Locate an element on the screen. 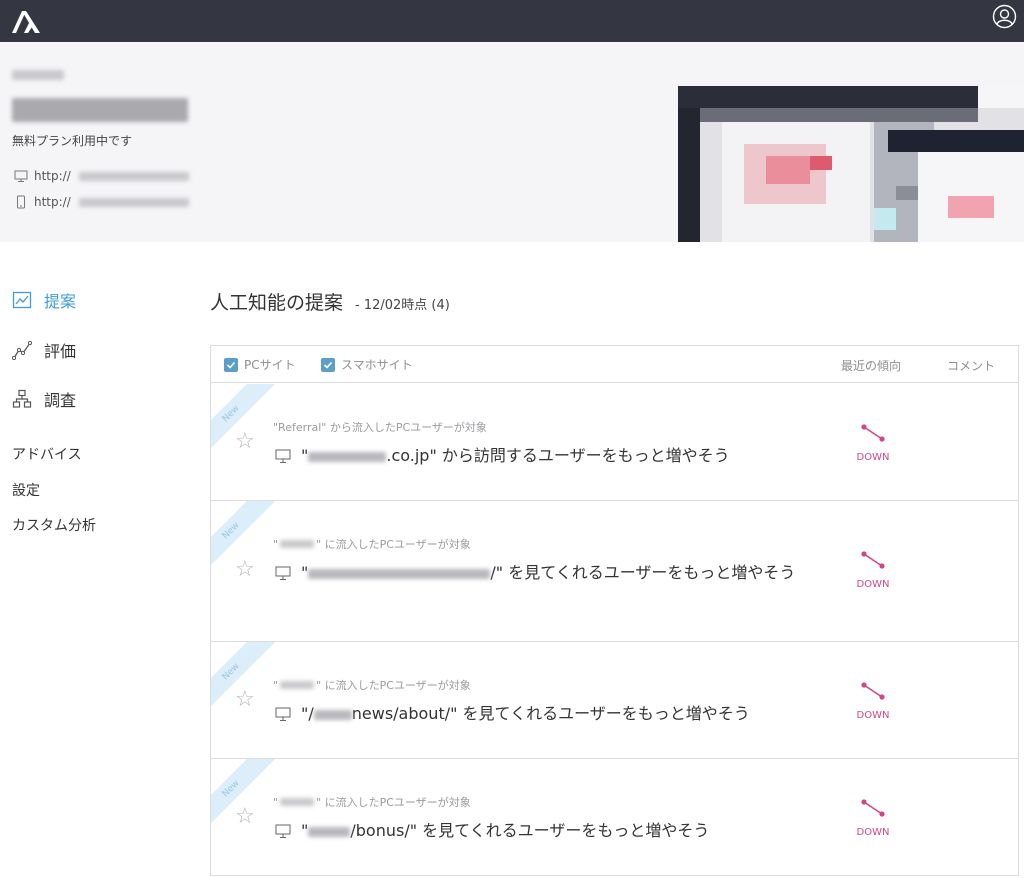 The image size is (1024, 878). pc-url-row: http:// is located at coordinates (101, 176).